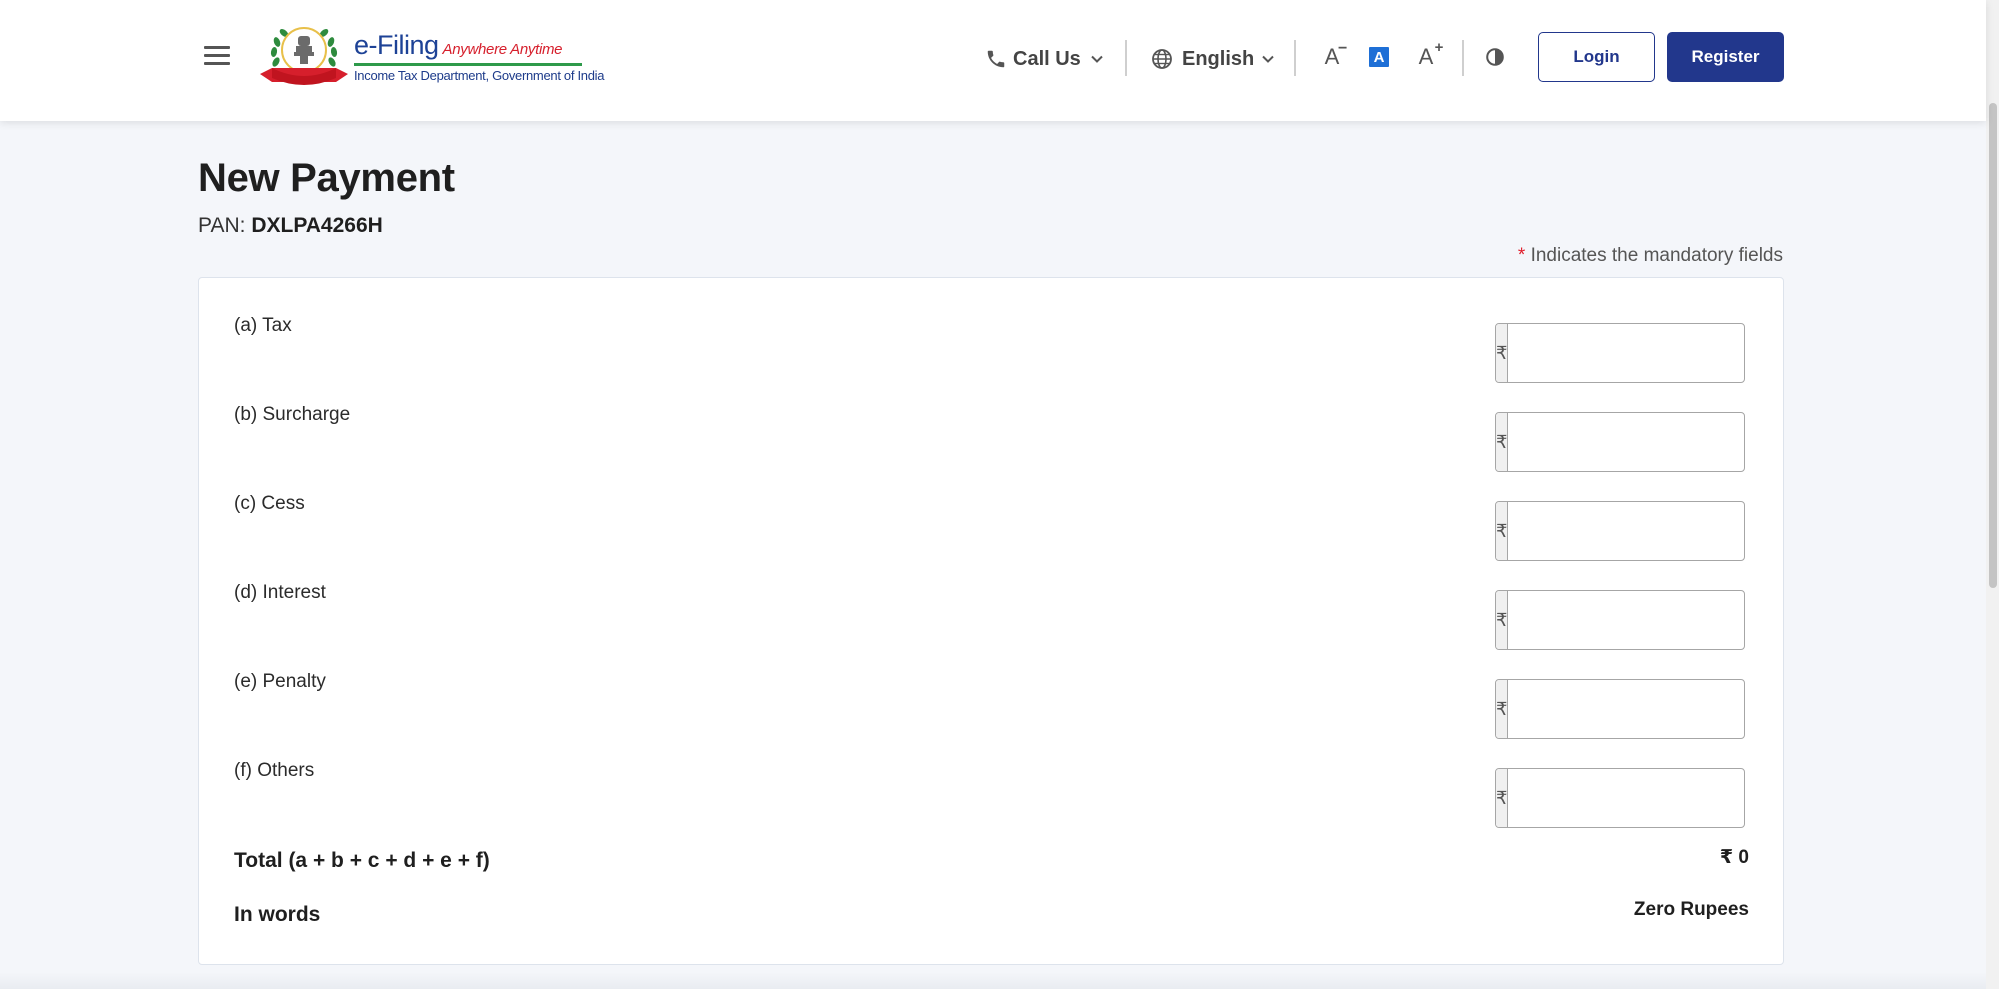 This screenshot has height=989, width=1999. Describe the element at coordinates (1691, 909) in the screenshot. I see `in-words-value: Zero Rupees` at that location.